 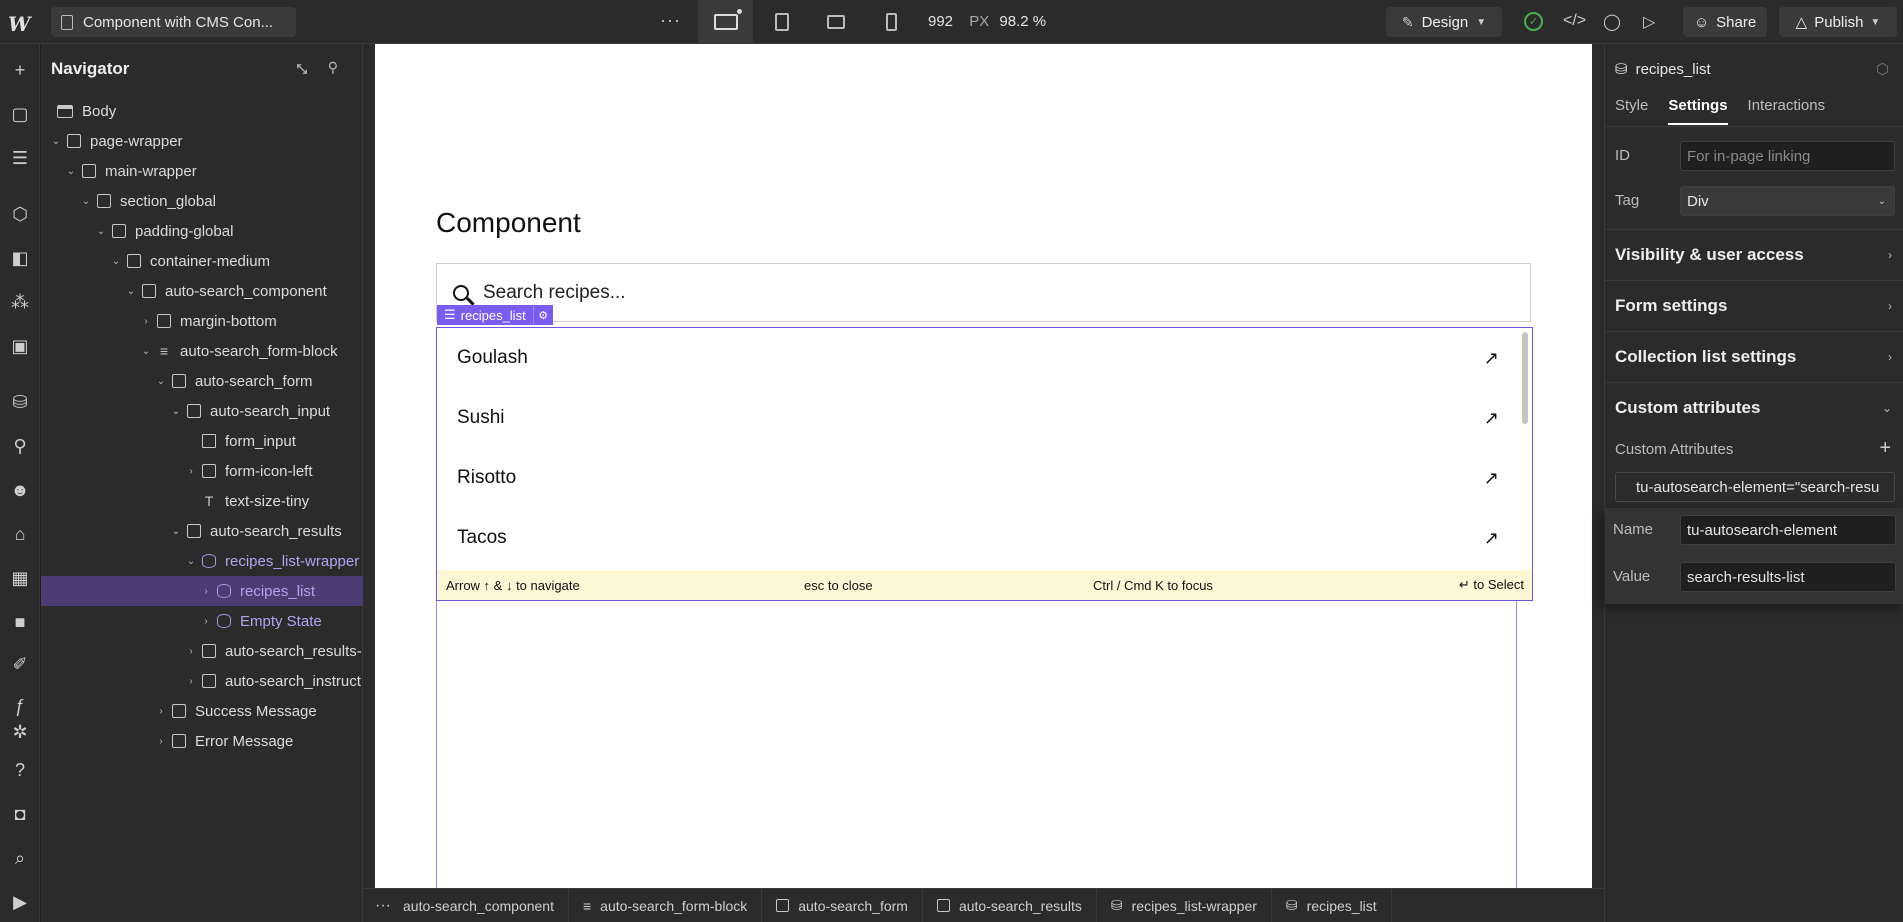 I want to click on add-element-icon: +, so click(x=20, y=70).